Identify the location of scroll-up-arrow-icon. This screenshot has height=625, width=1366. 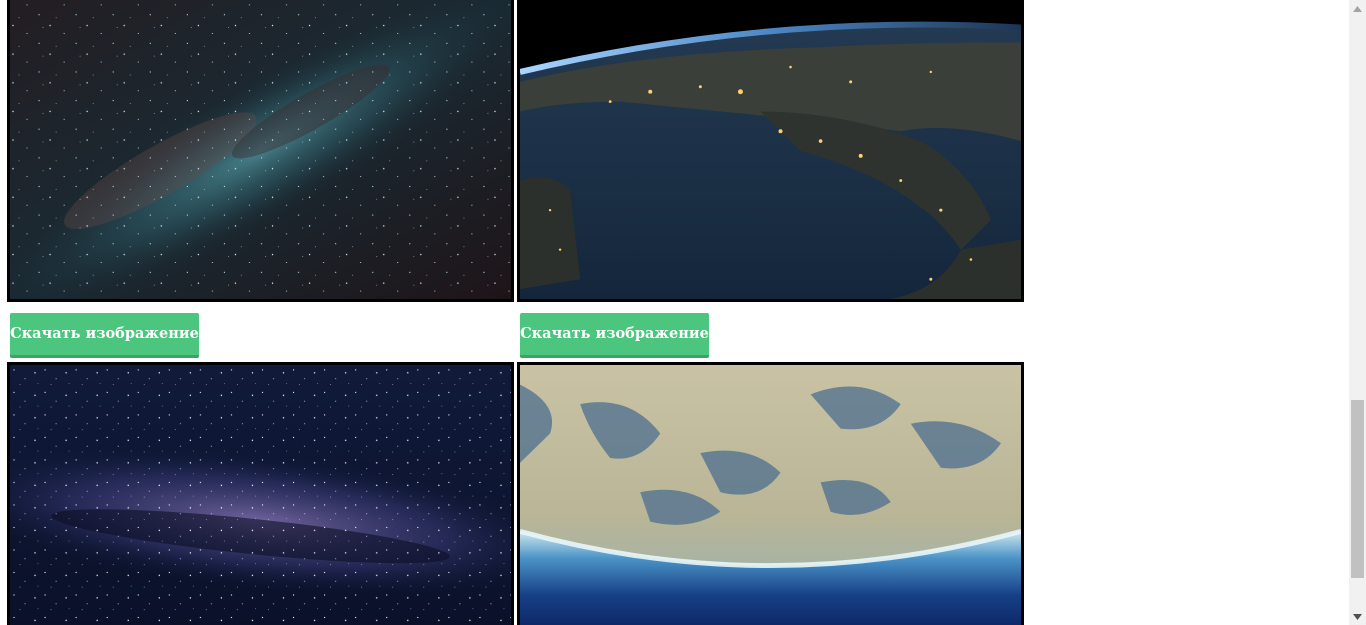
(1357, 8).